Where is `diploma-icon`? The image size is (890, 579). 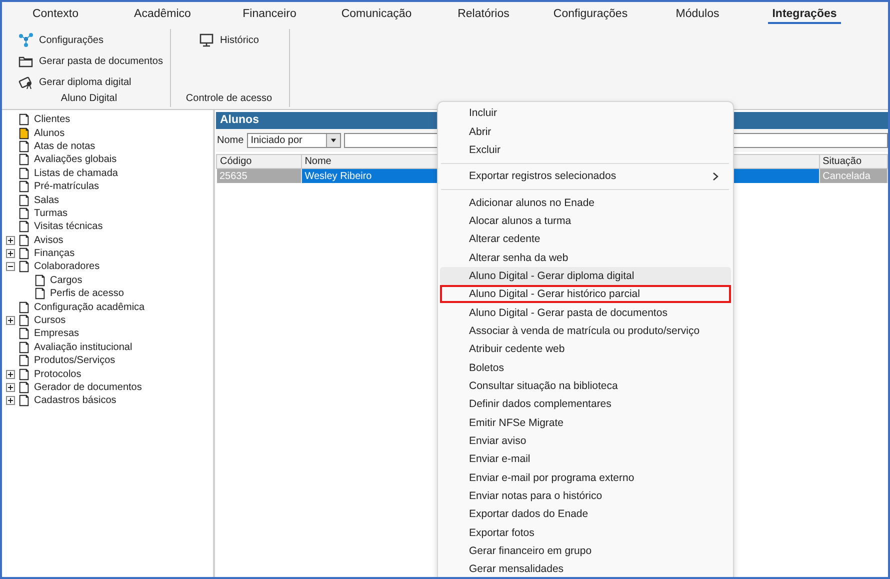 diploma-icon is located at coordinates (25, 82).